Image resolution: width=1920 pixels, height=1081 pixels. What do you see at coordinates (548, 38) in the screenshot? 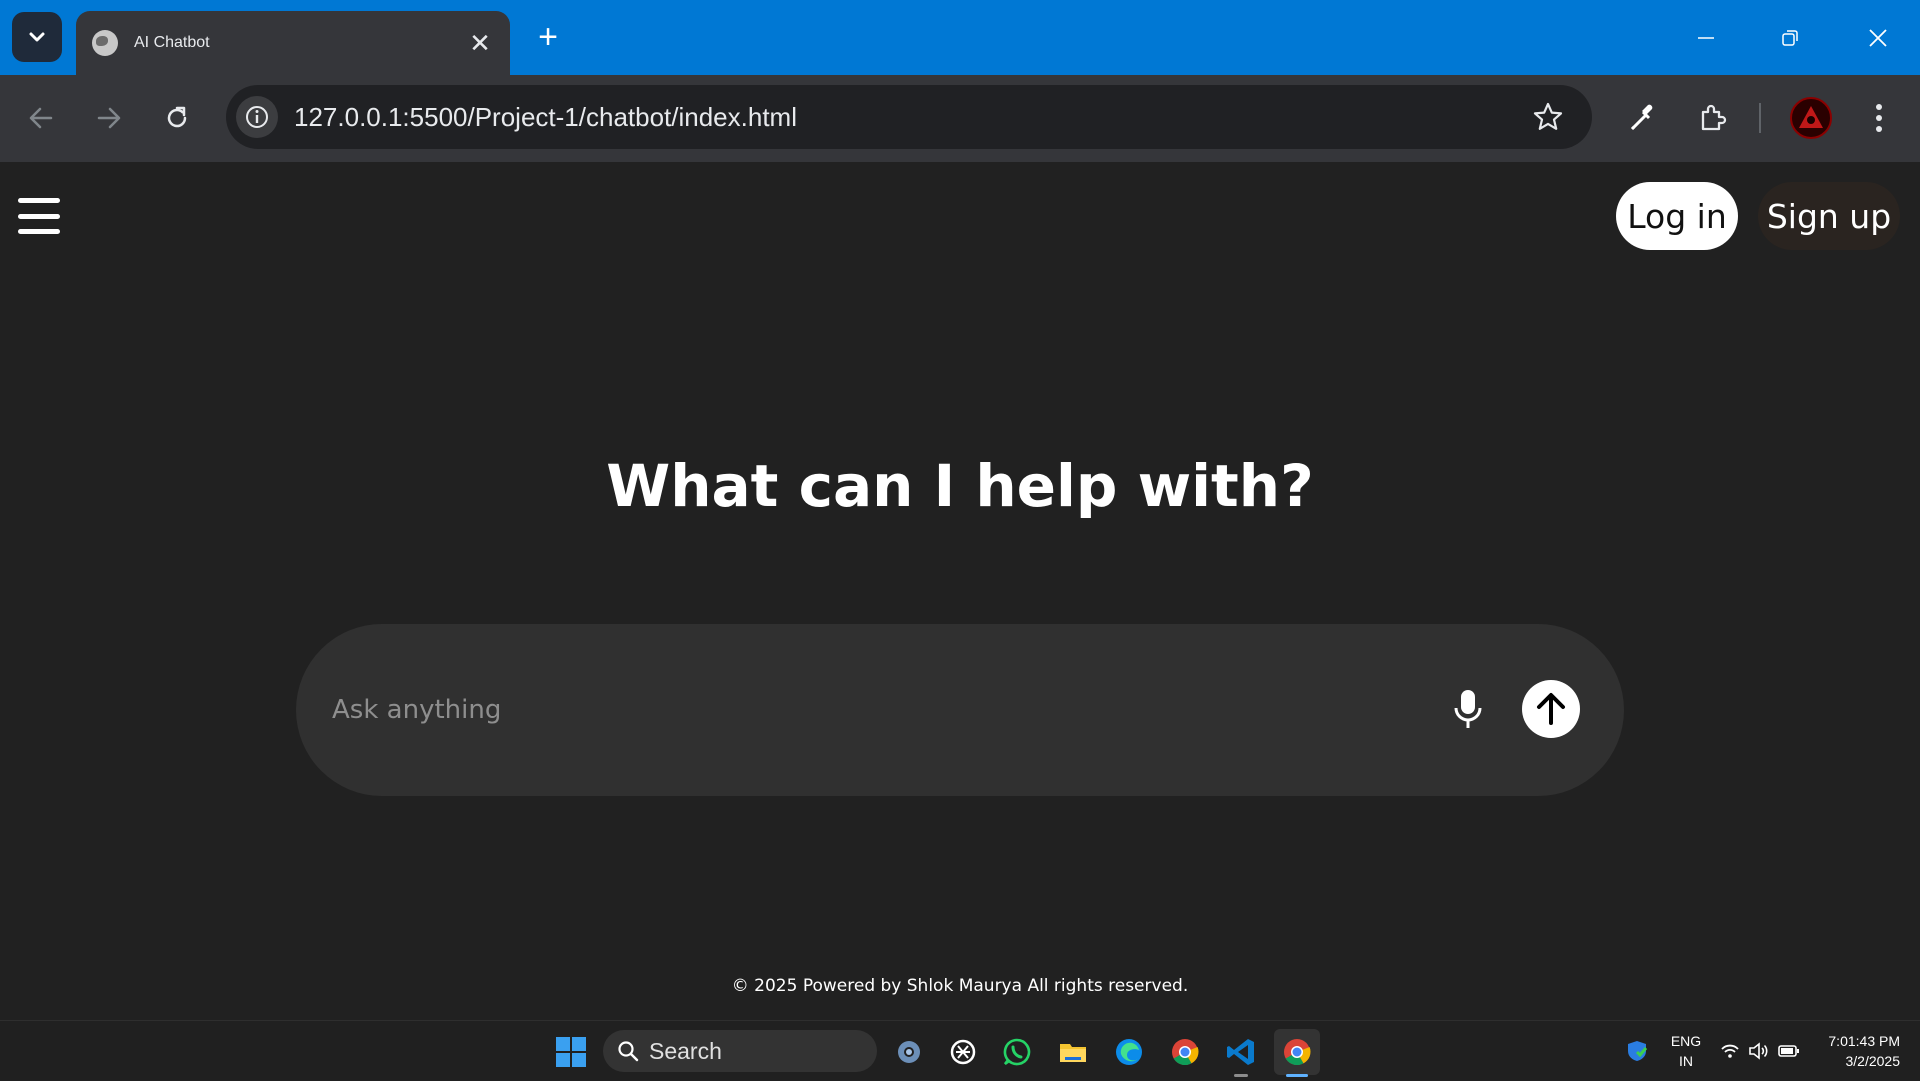
I see `plus-icon: +` at bounding box center [548, 38].